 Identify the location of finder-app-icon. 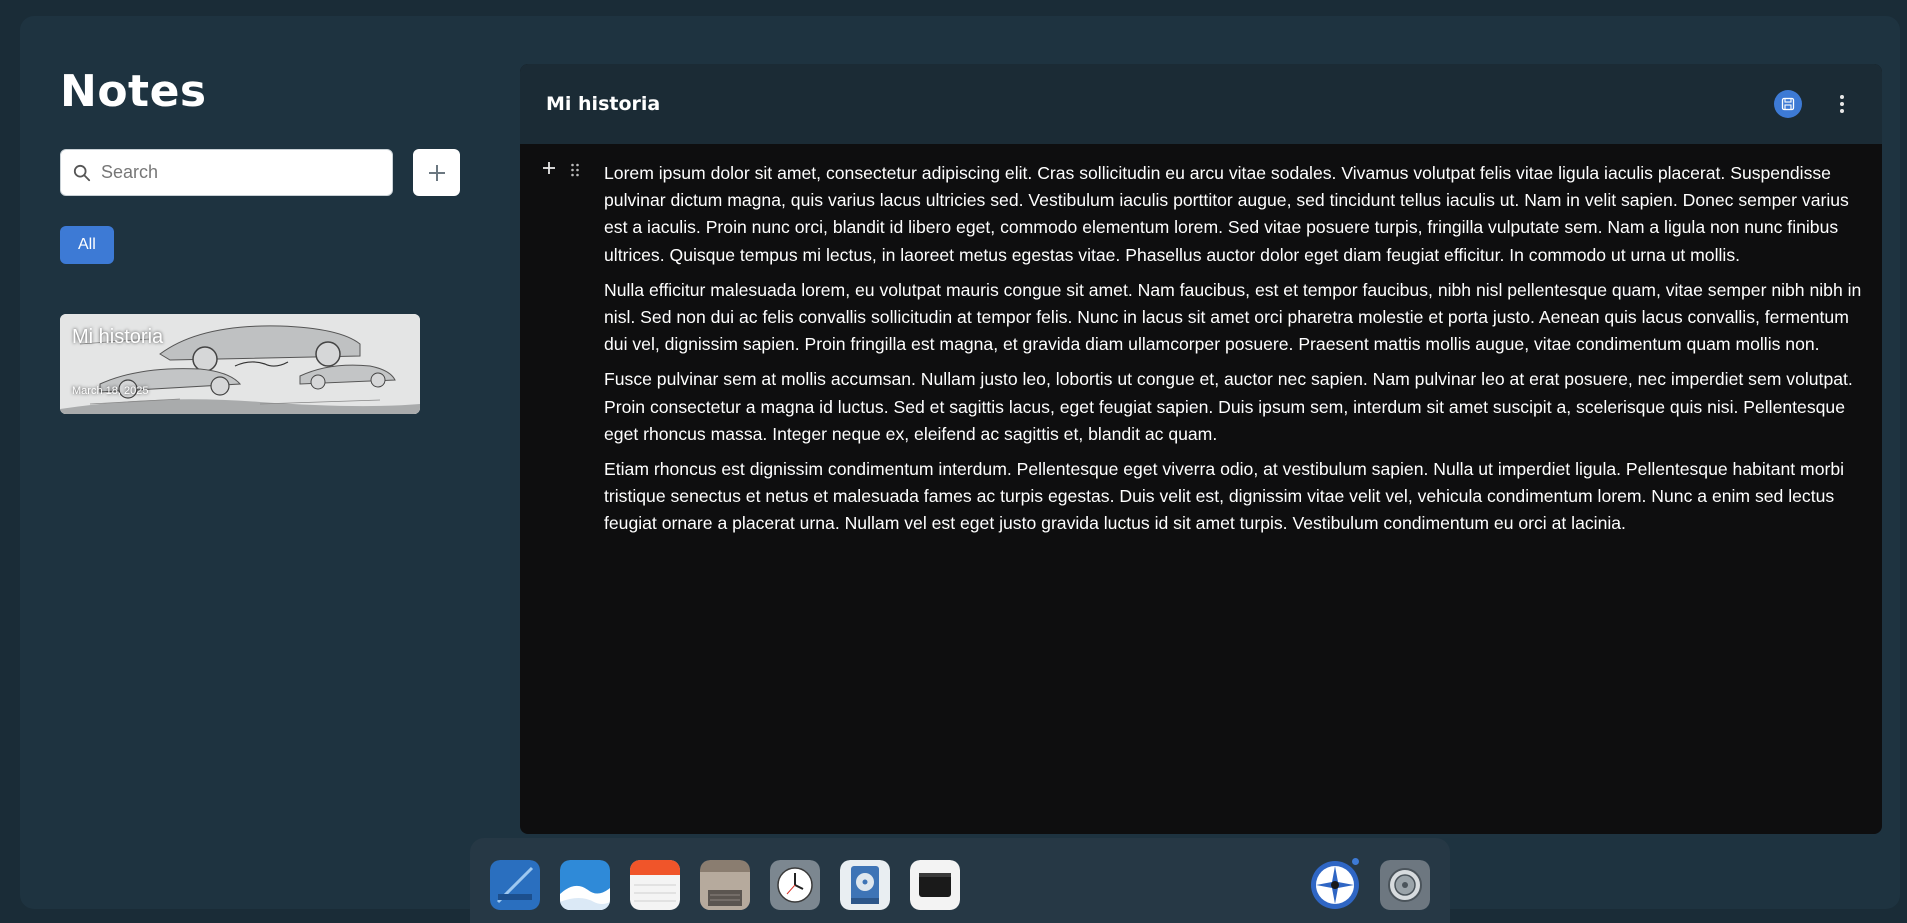
(515, 885).